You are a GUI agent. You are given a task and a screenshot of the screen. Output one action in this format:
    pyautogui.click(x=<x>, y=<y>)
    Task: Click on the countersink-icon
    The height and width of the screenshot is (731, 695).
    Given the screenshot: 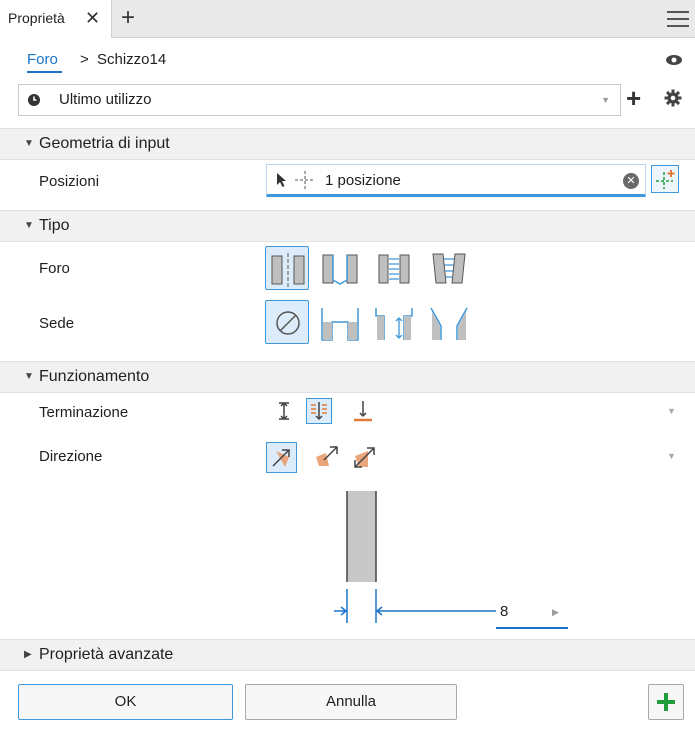 What is the action you would take?
    pyautogui.click(x=449, y=323)
    